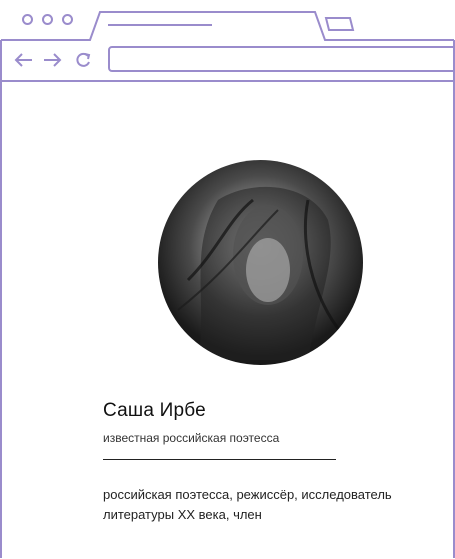 Image resolution: width=455 pixels, height=559 pixels. Describe the element at coordinates (47, 19) in the screenshot. I see `window-dot-2-icon` at that location.